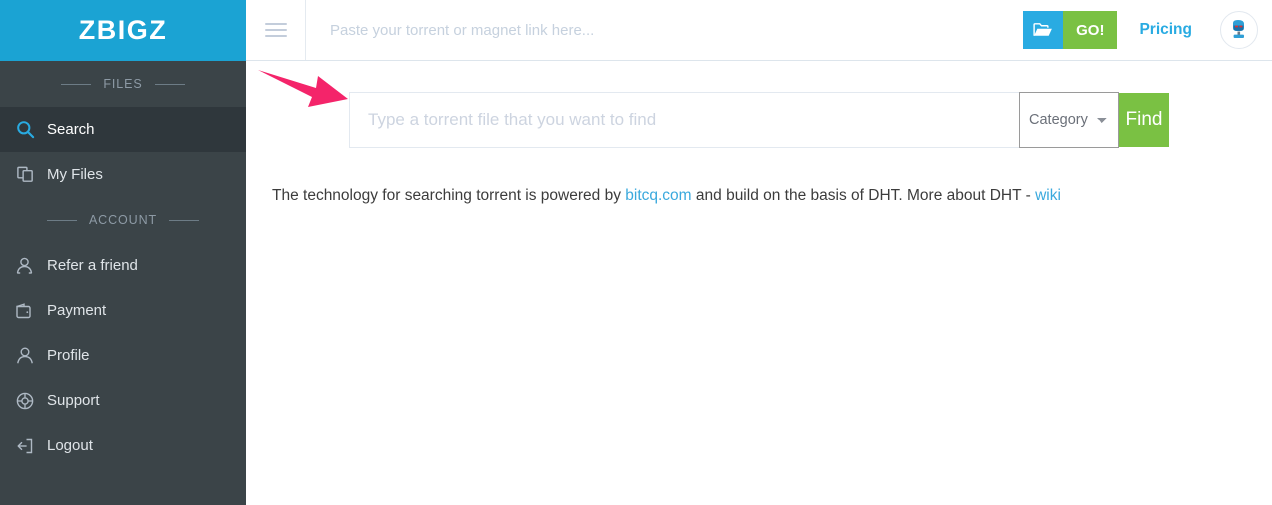 This screenshot has height=505, width=1272. What do you see at coordinates (1069, 120) in the screenshot?
I see `category-select: Category` at bounding box center [1069, 120].